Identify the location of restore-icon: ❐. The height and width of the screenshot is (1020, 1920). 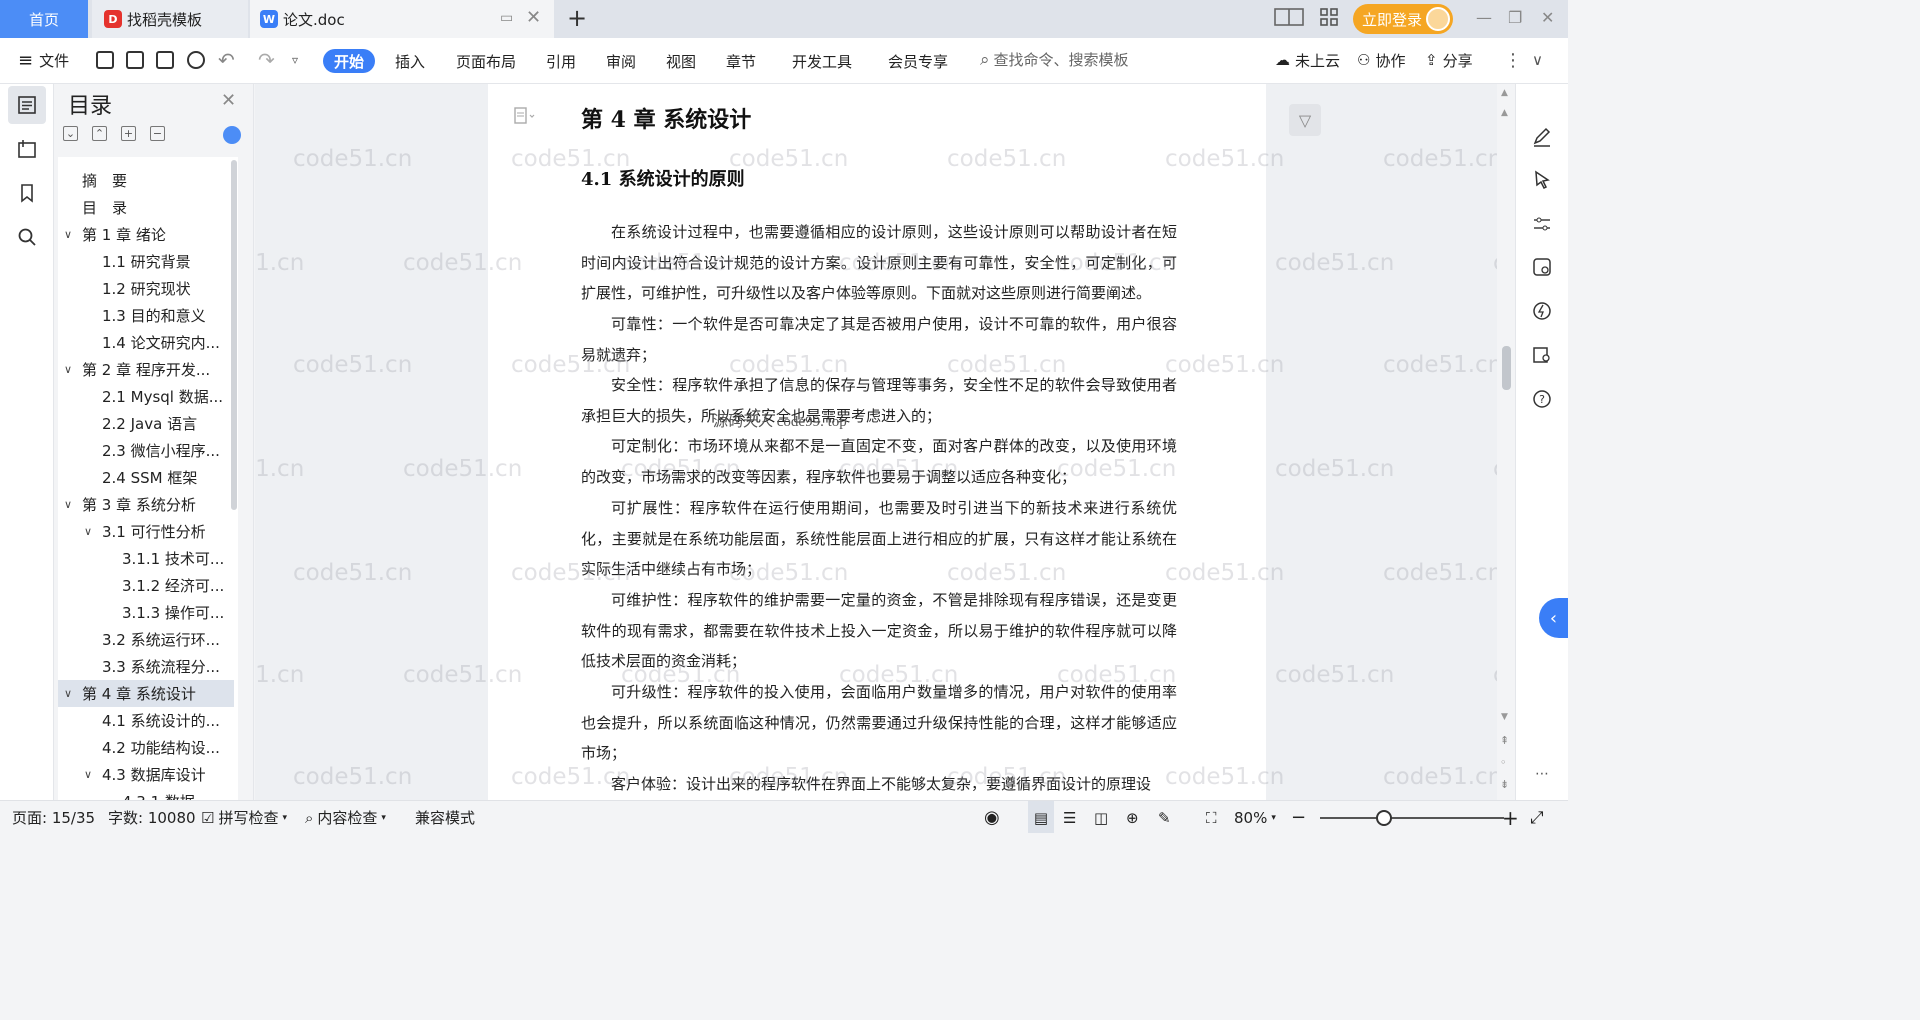
(1515, 17).